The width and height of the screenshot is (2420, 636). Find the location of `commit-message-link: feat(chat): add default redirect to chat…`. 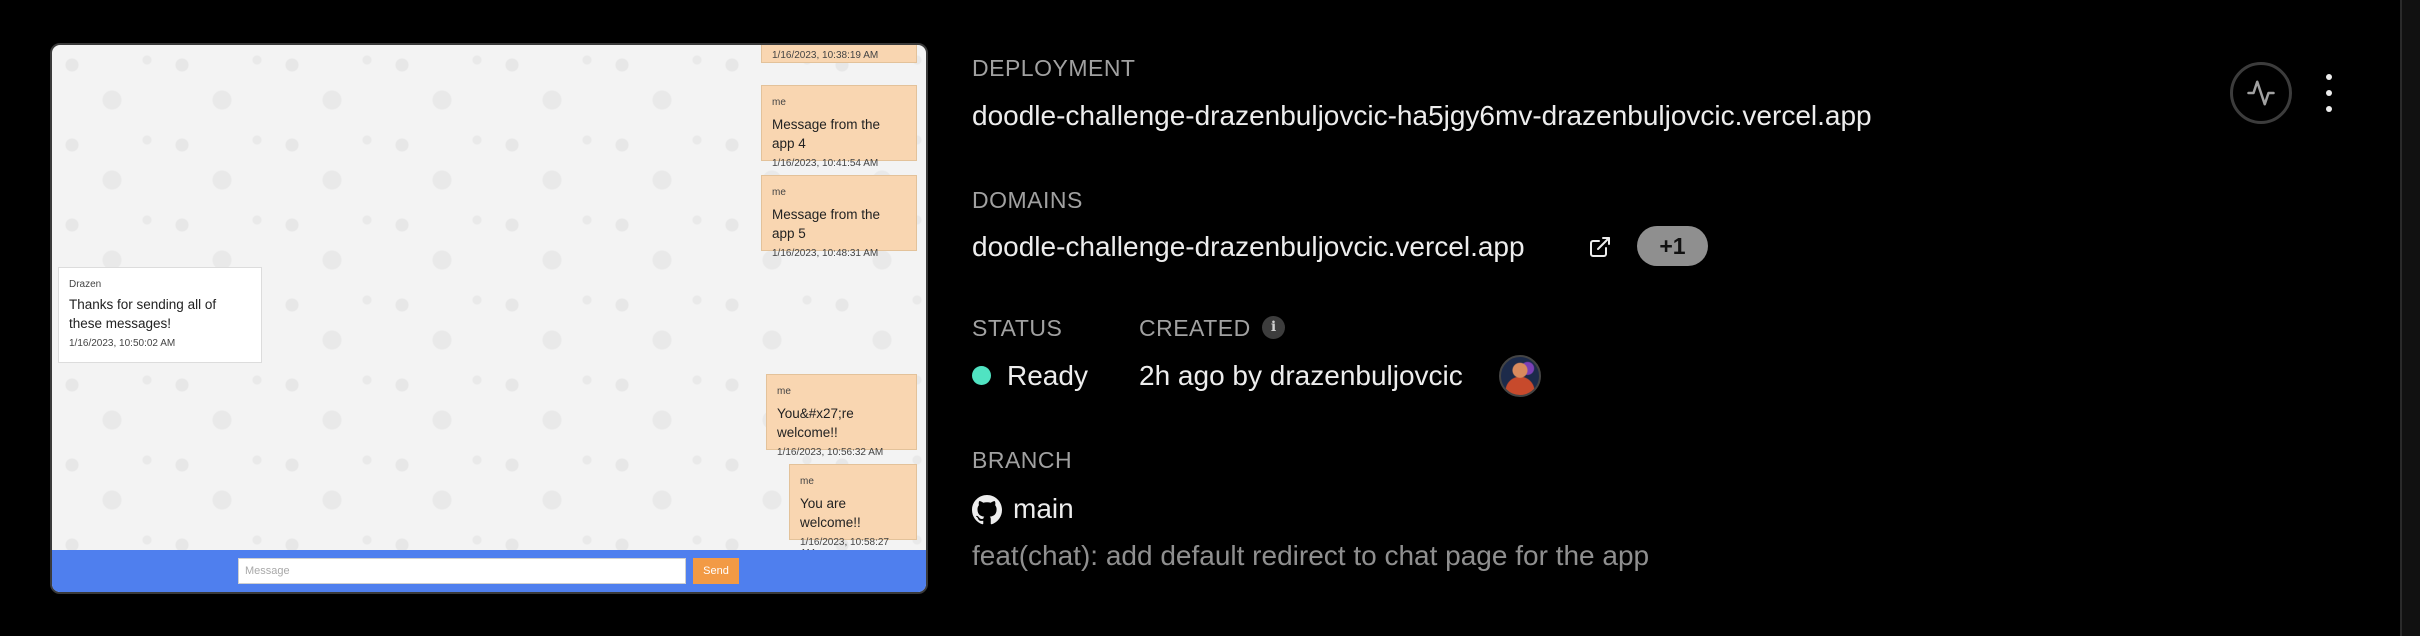

commit-message-link: feat(chat): add default redirect to chat… is located at coordinates (1310, 556).